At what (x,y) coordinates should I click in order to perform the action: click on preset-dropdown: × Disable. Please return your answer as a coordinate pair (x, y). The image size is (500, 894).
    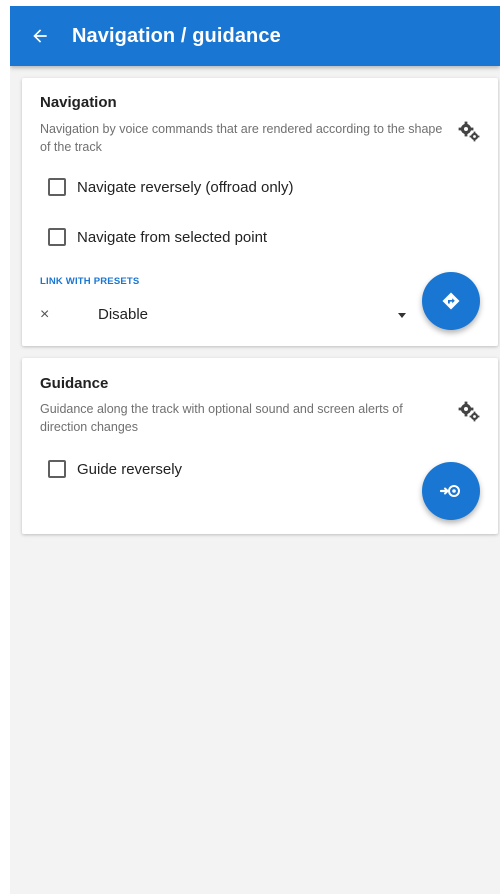
    Looking at the image, I should click on (221, 315).